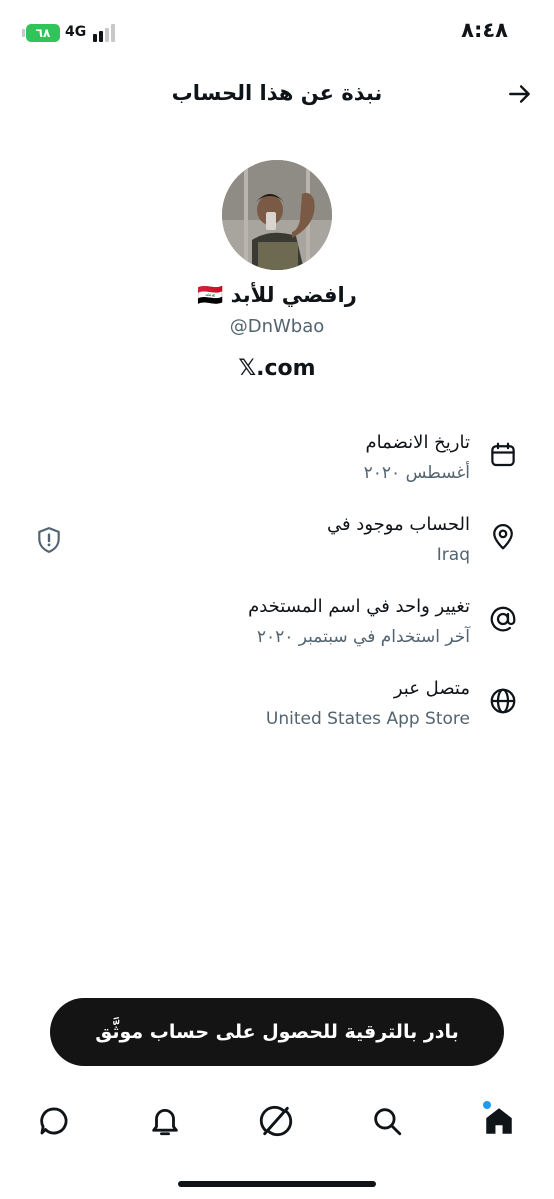 The width and height of the screenshot is (554, 1199). Describe the element at coordinates (503, 619) in the screenshot. I see `at-sign-icon` at that location.